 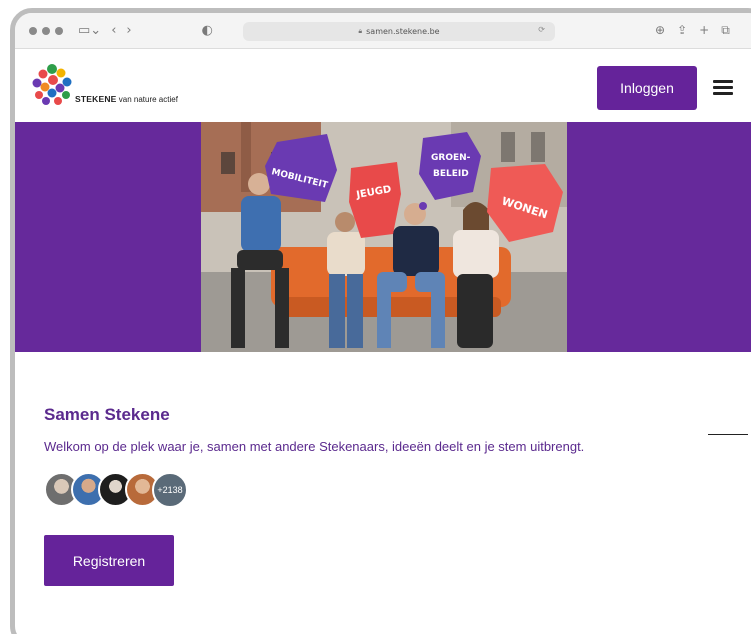 What do you see at coordinates (148, 99) in the screenshot?
I see `brand-tagline: van nature actief` at bounding box center [148, 99].